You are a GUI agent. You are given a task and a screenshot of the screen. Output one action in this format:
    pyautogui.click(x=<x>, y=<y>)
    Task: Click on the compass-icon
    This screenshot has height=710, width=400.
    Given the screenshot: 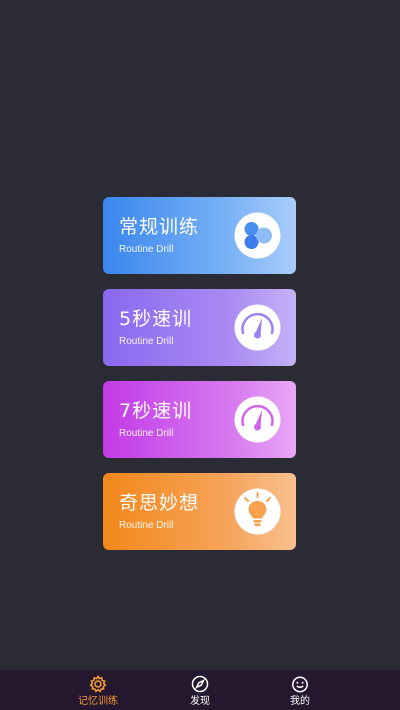 What is the action you would take?
    pyautogui.click(x=200, y=684)
    